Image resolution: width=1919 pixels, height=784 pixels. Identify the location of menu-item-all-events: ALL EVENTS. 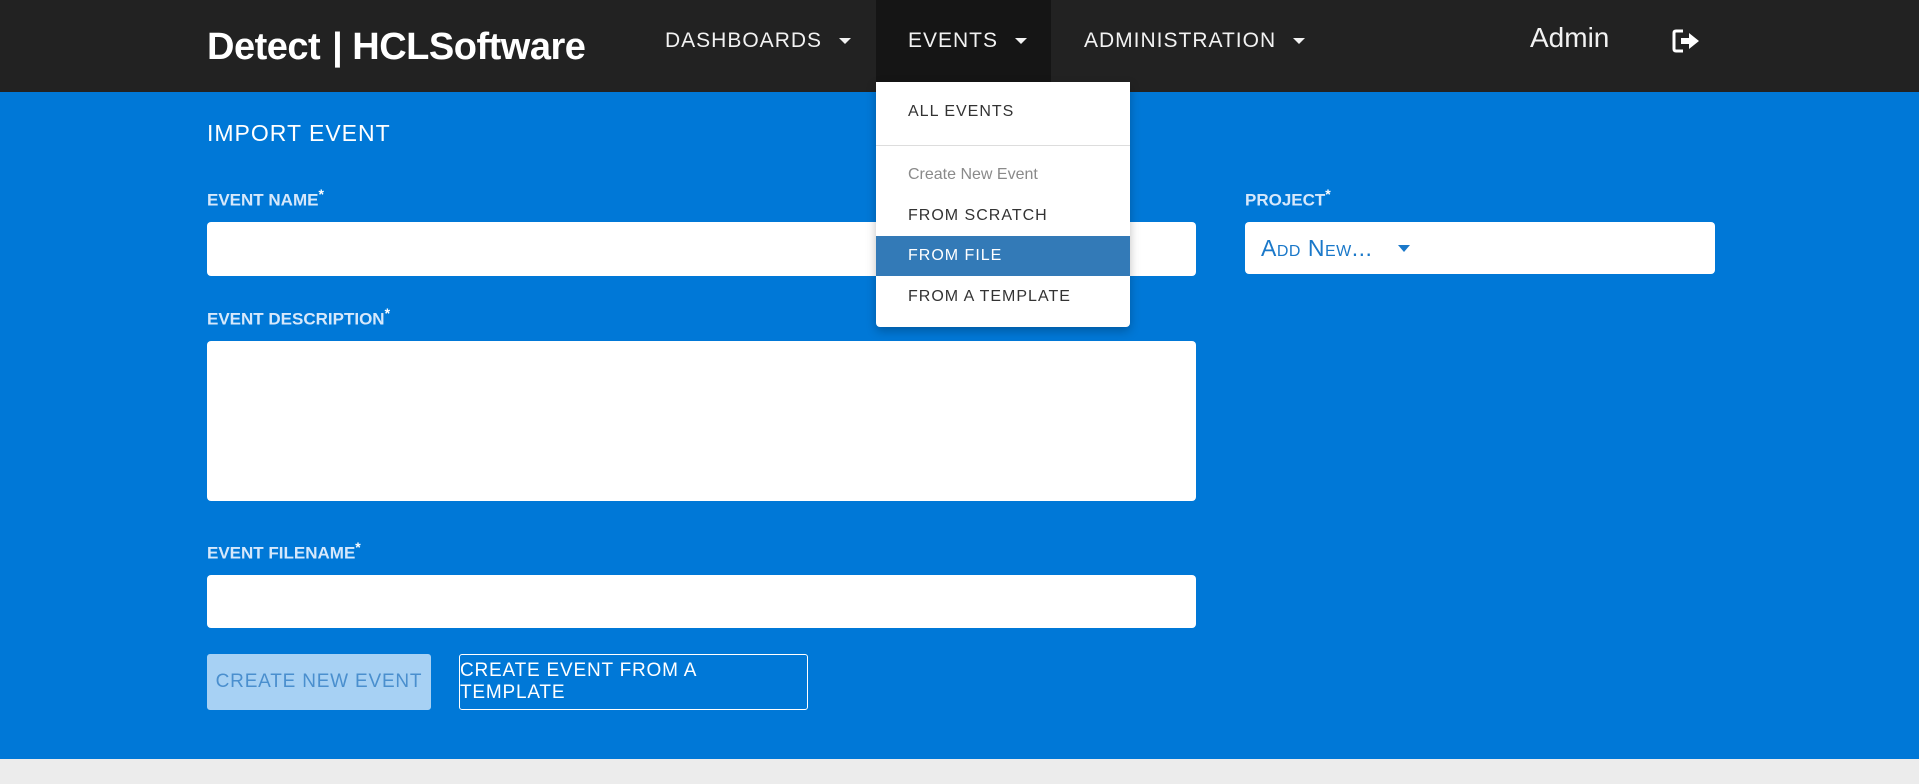
(1003, 112).